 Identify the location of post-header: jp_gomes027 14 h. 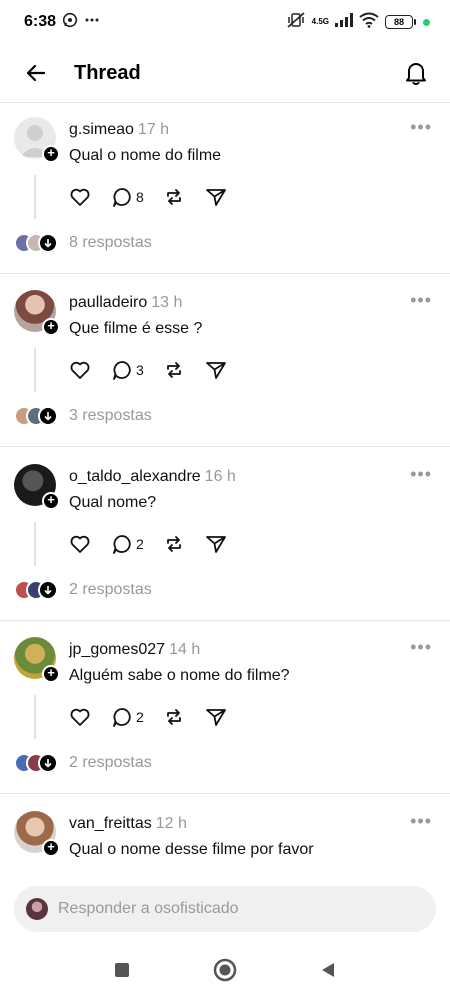
(134, 650).